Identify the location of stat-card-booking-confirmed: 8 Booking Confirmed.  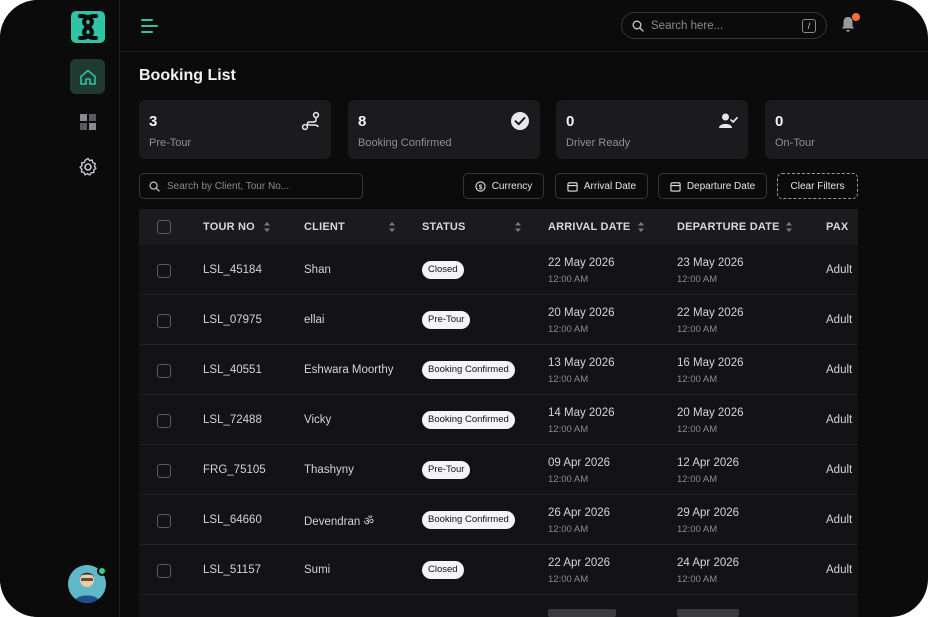
(444, 129).